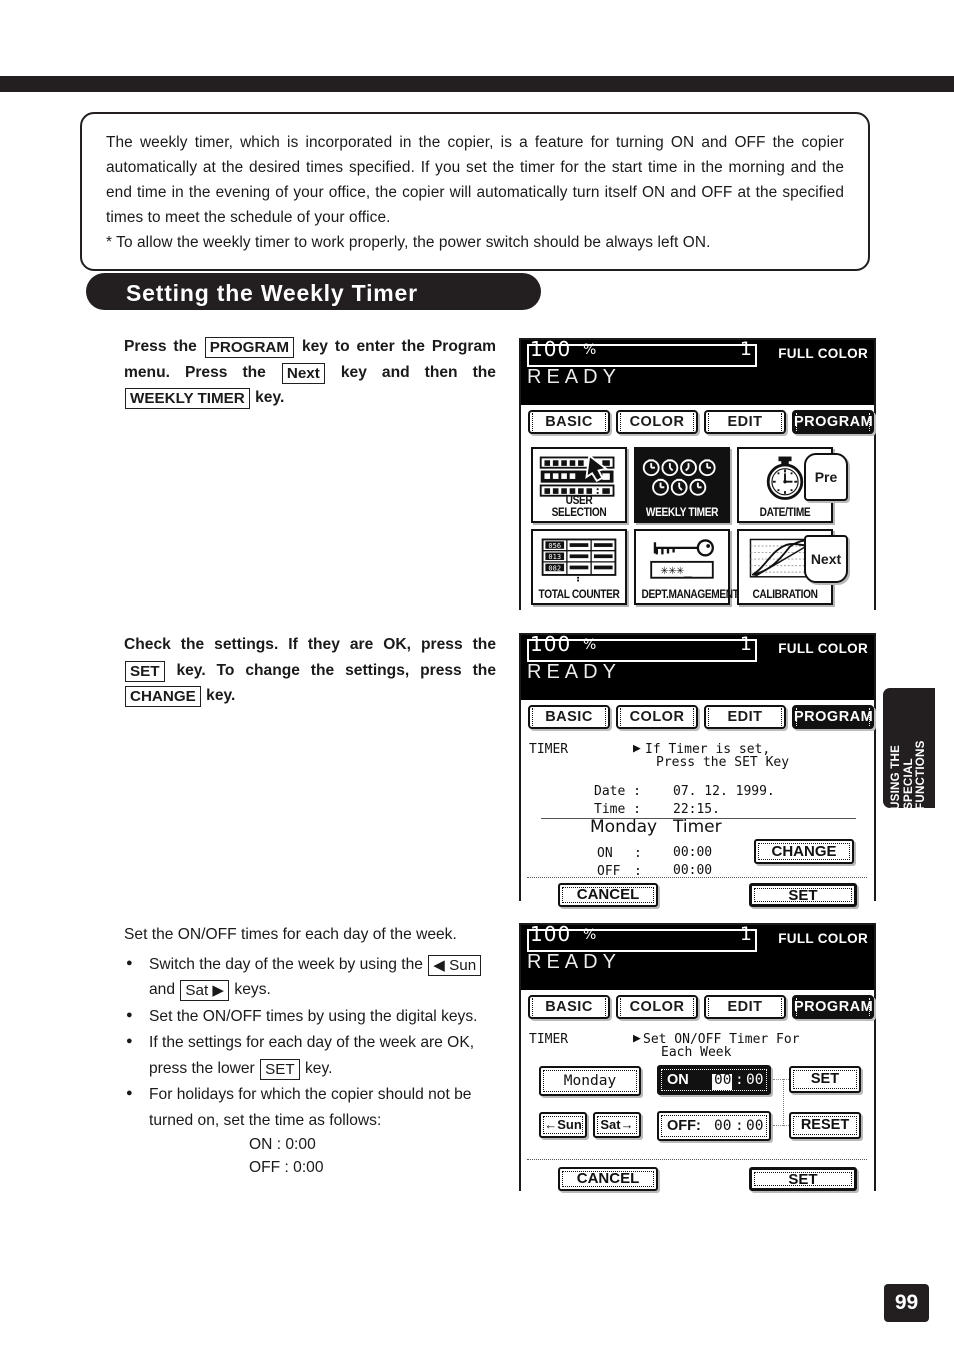 This screenshot has width=954, height=1348. Describe the element at coordinates (549, 1039) in the screenshot. I see `lcd3-screen-title: TIMER` at that location.